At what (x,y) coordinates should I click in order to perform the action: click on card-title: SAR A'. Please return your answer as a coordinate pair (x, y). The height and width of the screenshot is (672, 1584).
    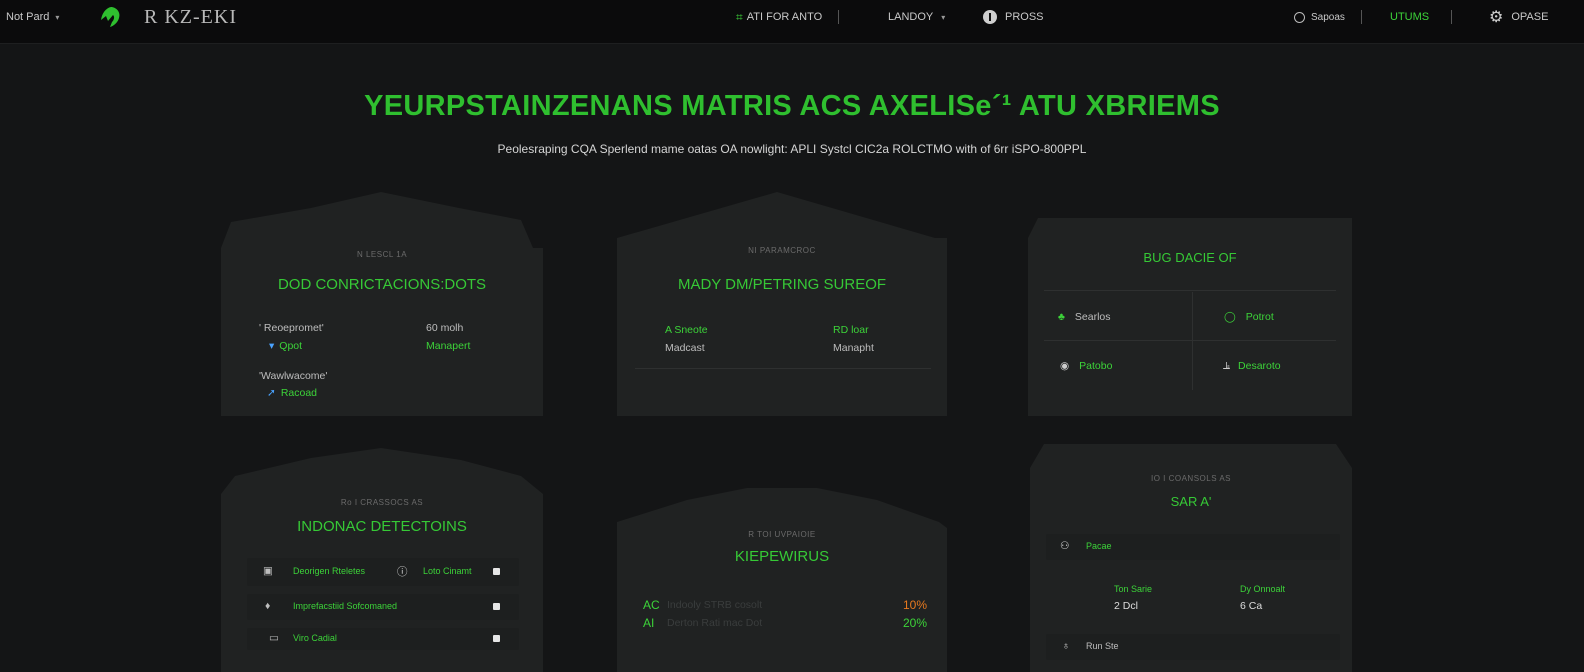
    Looking at the image, I should click on (1191, 501).